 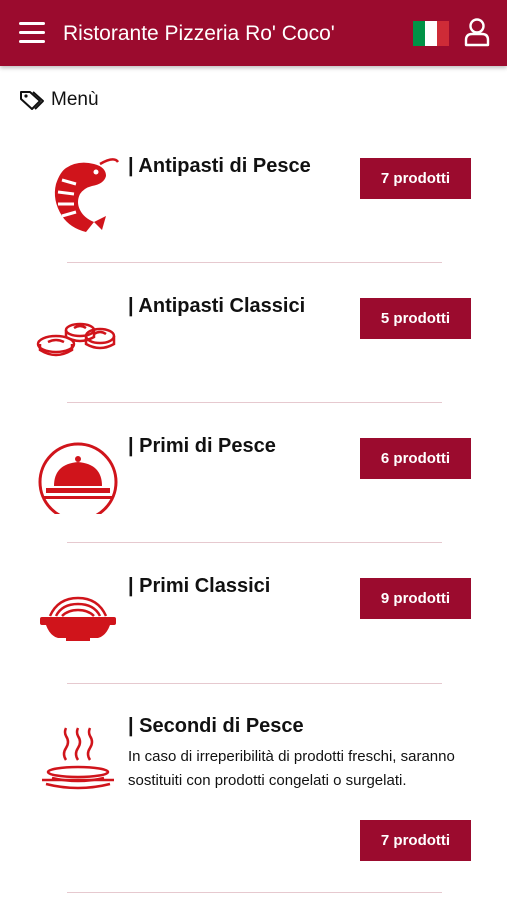 What do you see at coordinates (78, 758) in the screenshot?
I see `hot-dish-icon` at bounding box center [78, 758].